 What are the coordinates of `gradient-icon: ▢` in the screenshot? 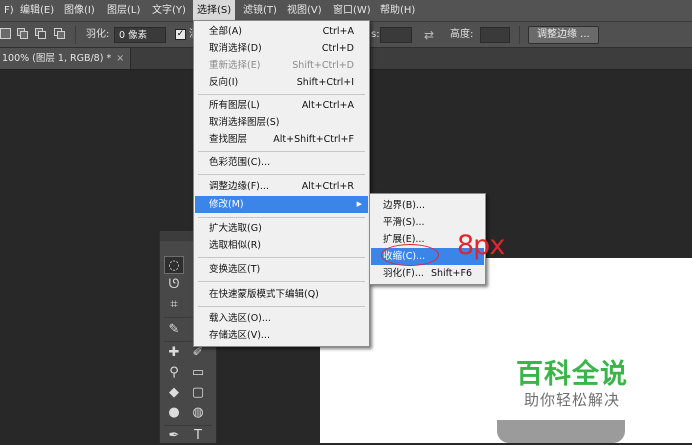 It's located at (198, 393).